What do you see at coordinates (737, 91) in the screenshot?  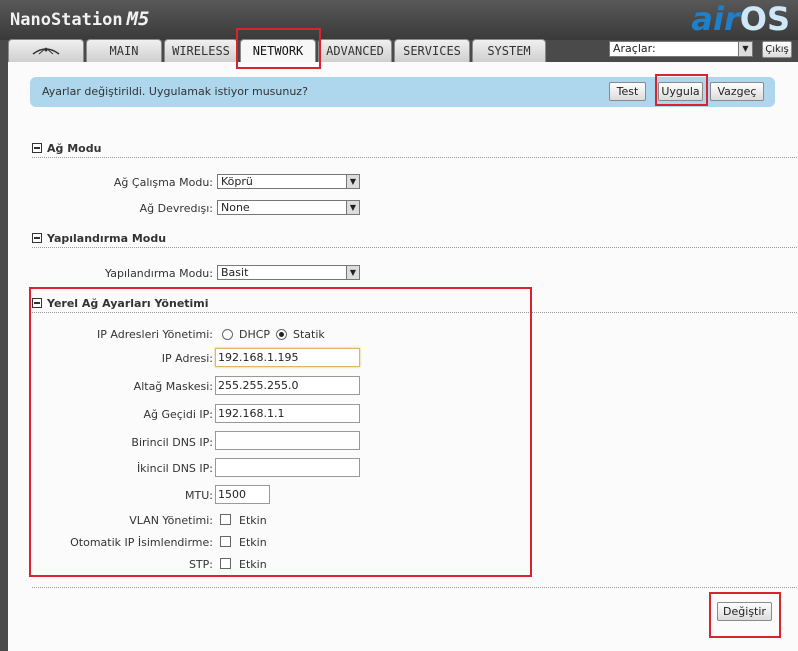 I see `cancel-button: Vazgeç` at bounding box center [737, 91].